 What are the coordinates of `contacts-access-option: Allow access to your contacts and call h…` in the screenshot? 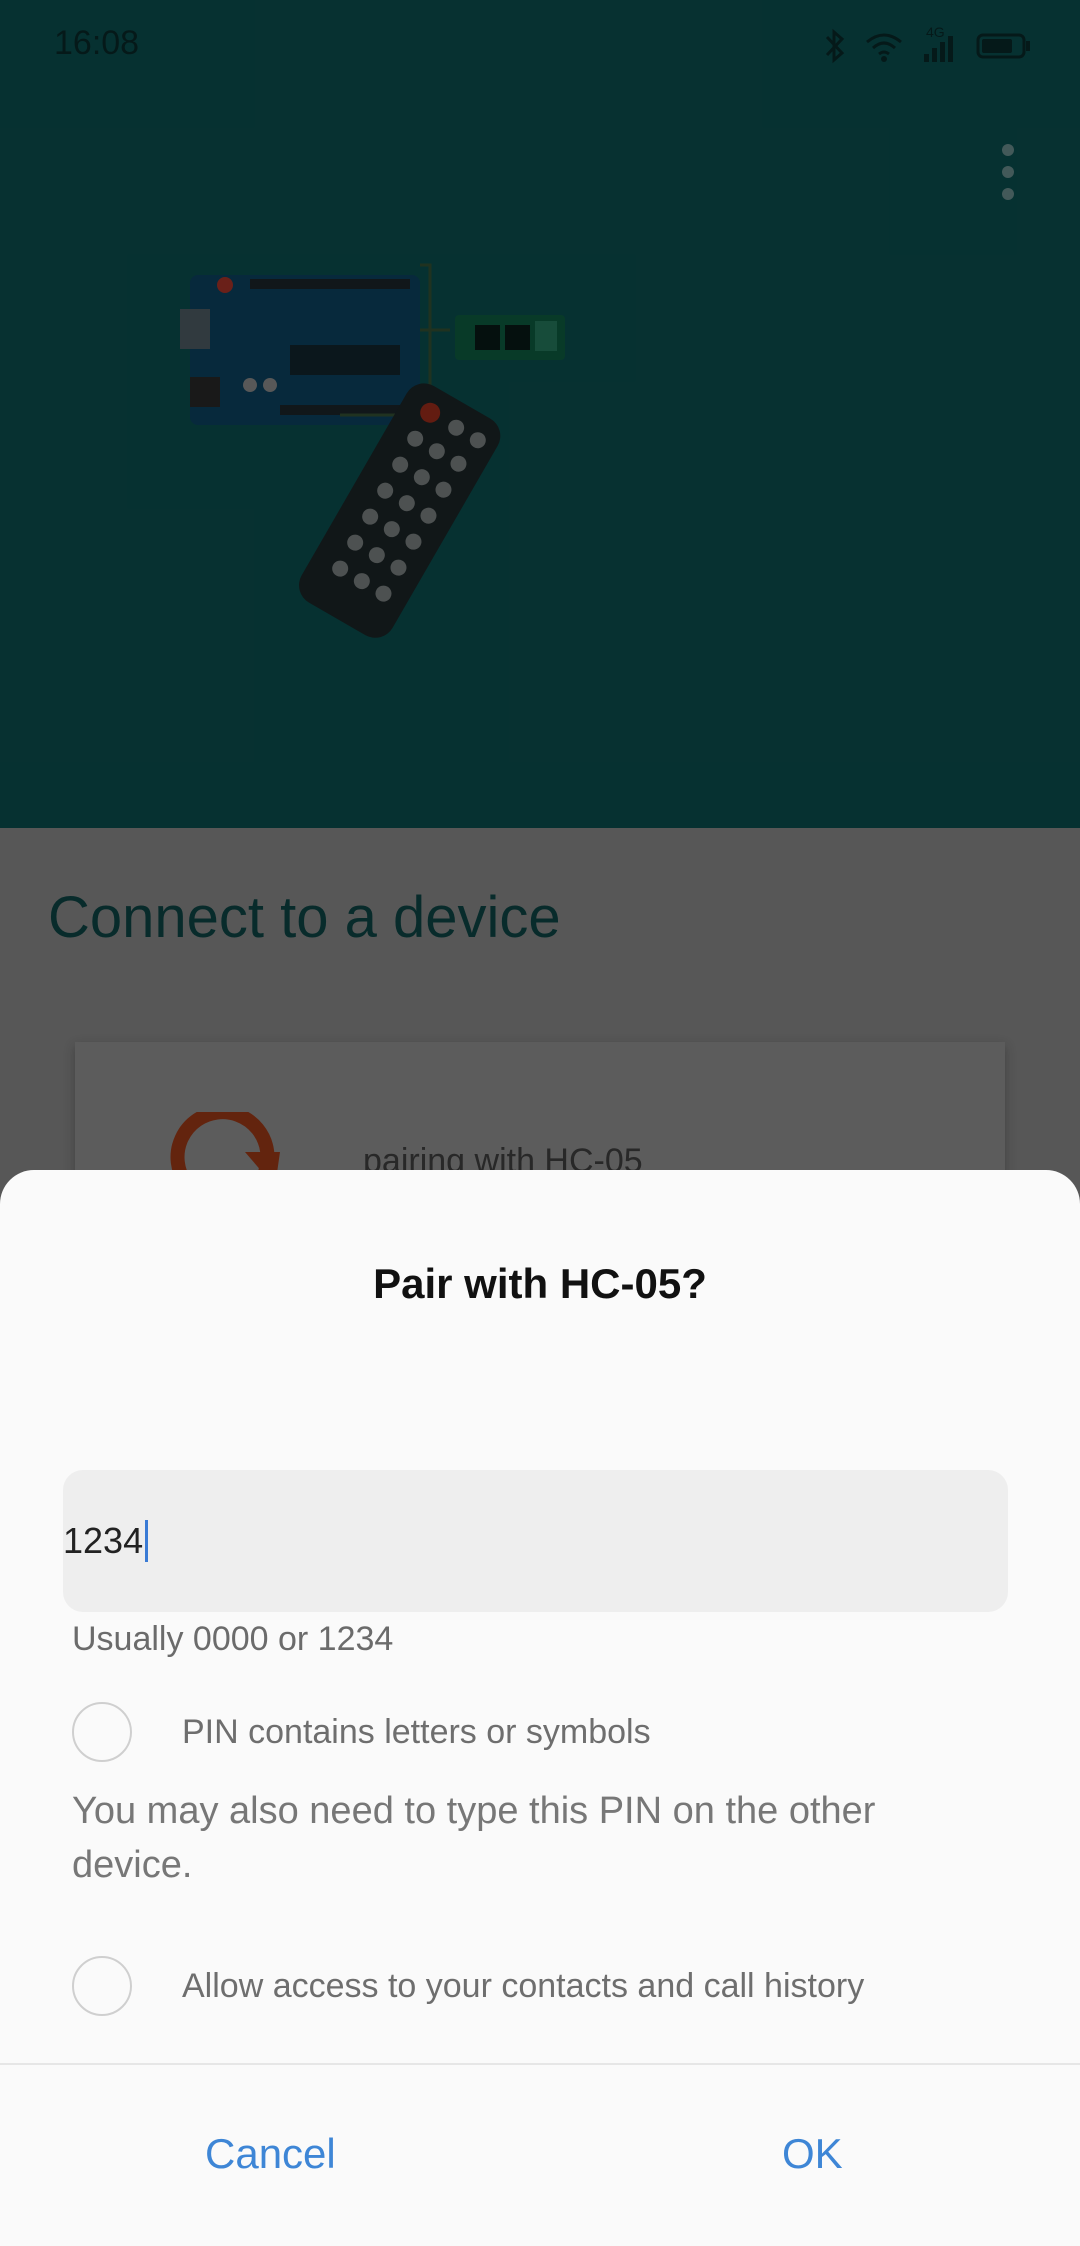 It's located at (468, 1986).